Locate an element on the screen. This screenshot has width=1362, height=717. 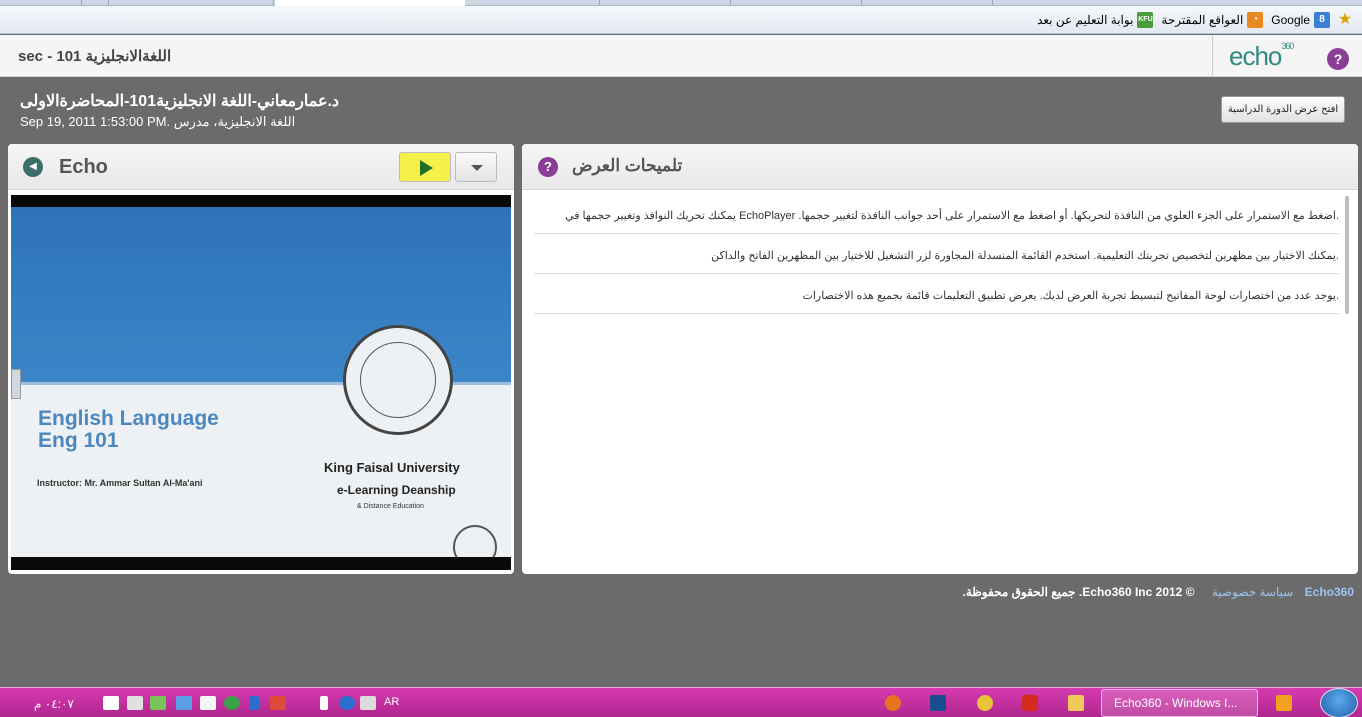
chevron-down-icon is located at coordinates (477, 168).